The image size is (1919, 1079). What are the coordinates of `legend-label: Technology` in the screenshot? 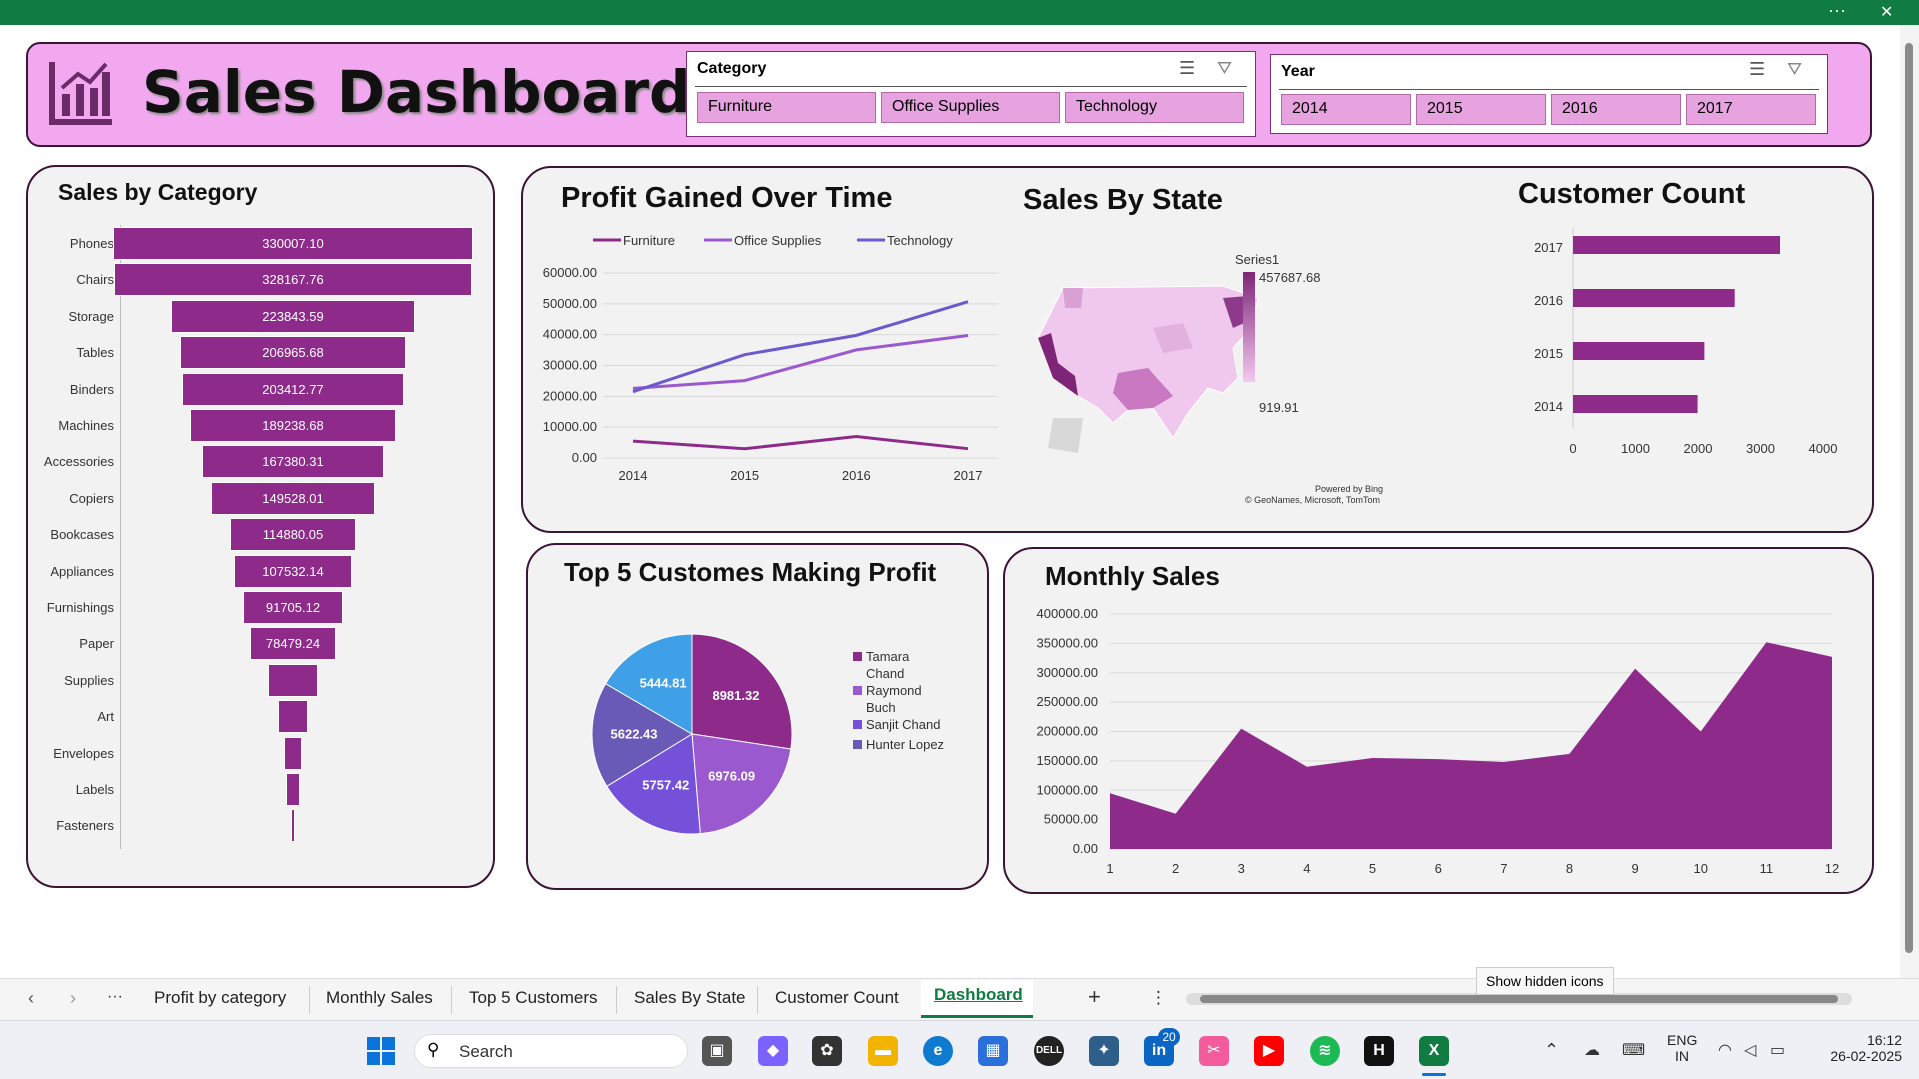 It's located at (920, 240).